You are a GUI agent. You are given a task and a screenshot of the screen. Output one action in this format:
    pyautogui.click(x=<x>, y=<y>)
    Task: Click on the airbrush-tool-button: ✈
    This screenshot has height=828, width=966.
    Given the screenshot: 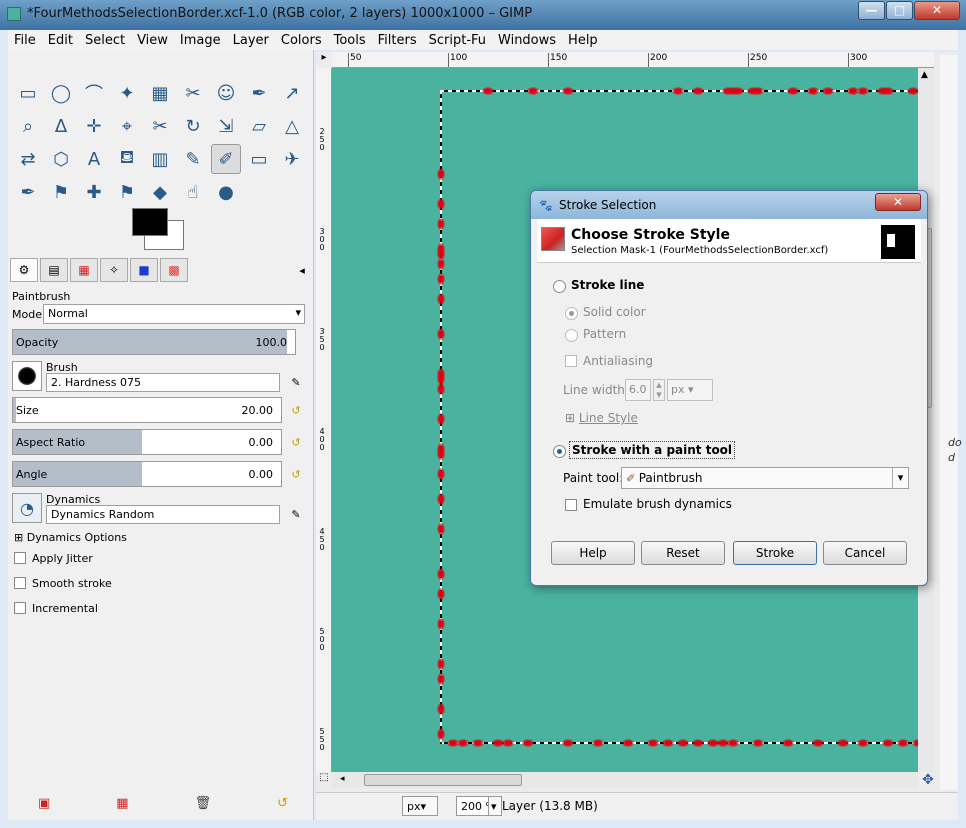 What is the action you would take?
    pyautogui.click(x=292, y=159)
    